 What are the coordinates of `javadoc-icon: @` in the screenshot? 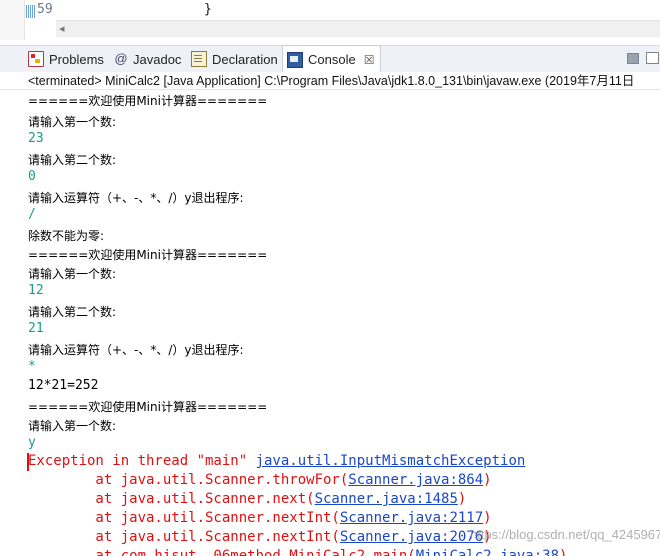 It's located at (121, 58).